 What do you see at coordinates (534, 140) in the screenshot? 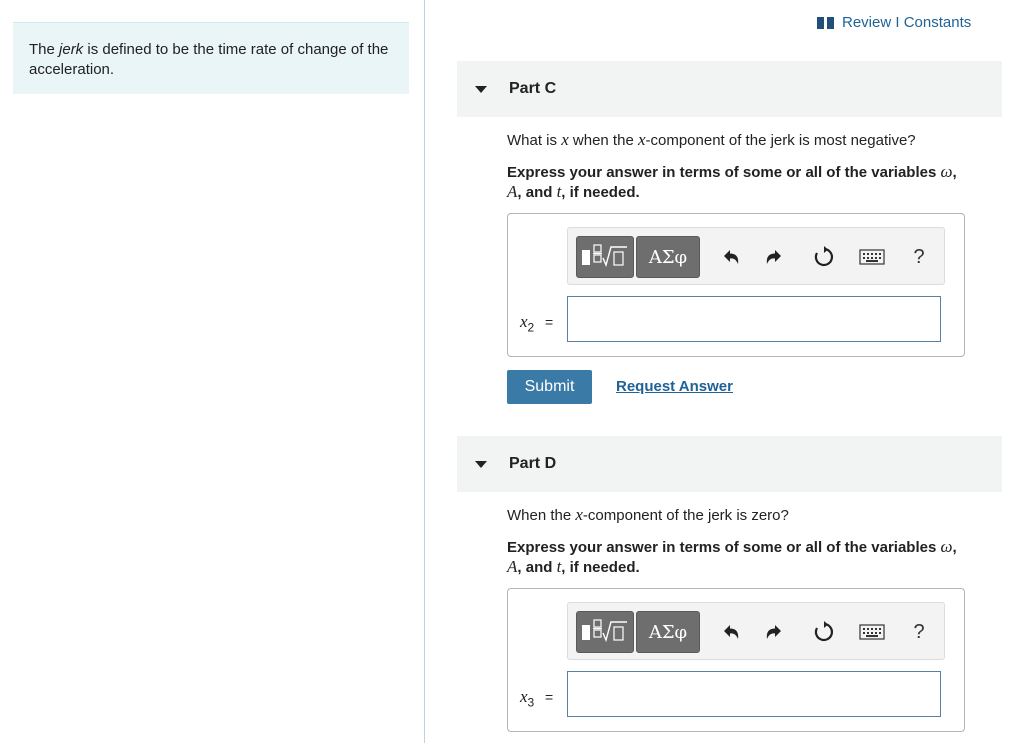
I see `question-text: What is` at bounding box center [534, 140].